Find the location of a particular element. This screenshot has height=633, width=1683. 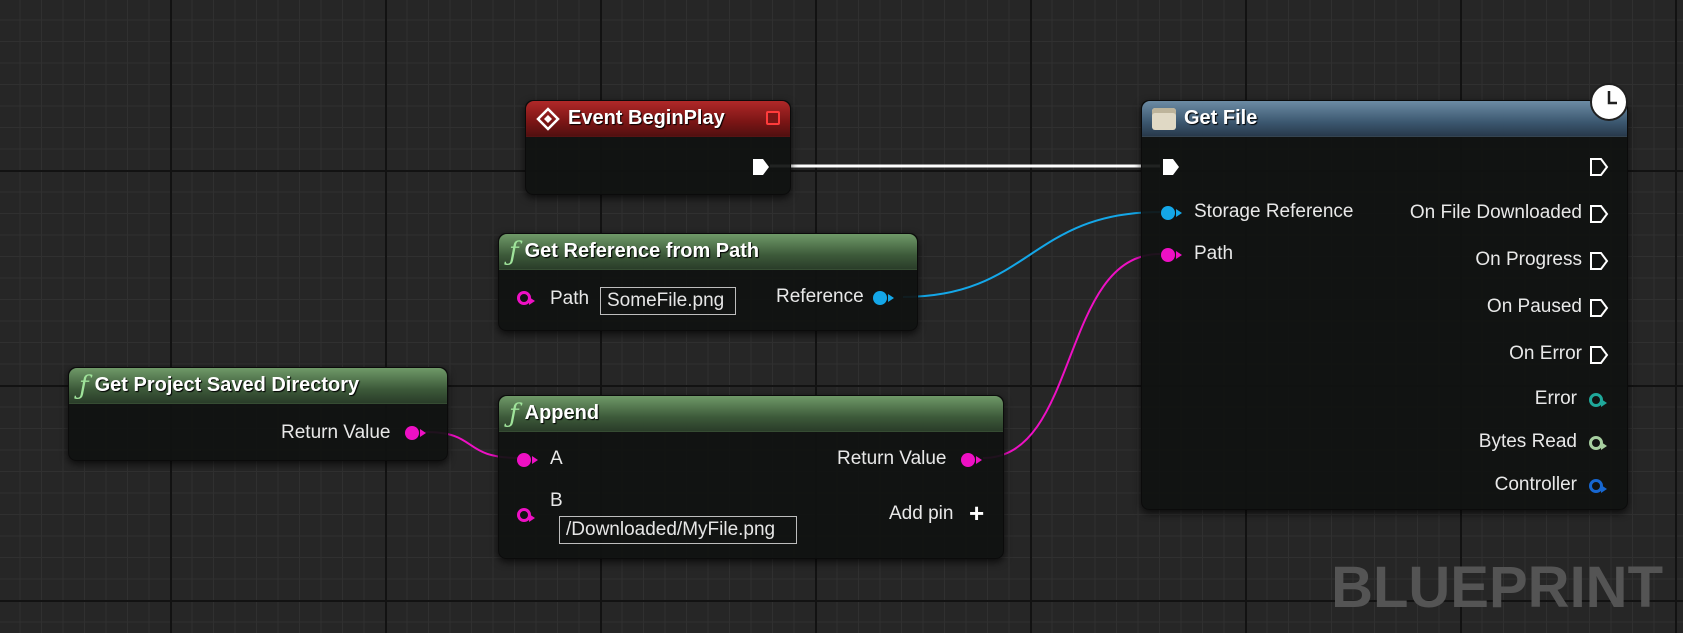

path-value-field is located at coordinates (668, 301).